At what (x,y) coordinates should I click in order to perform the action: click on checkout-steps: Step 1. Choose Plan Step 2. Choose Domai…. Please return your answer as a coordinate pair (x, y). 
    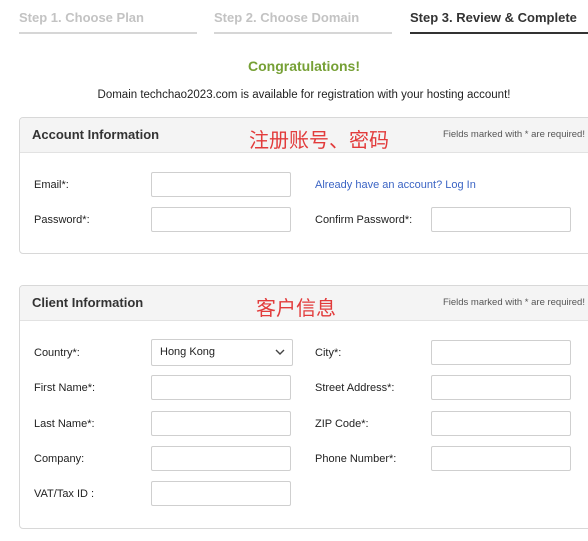
    Looking at the image, I should click on (294, 20).